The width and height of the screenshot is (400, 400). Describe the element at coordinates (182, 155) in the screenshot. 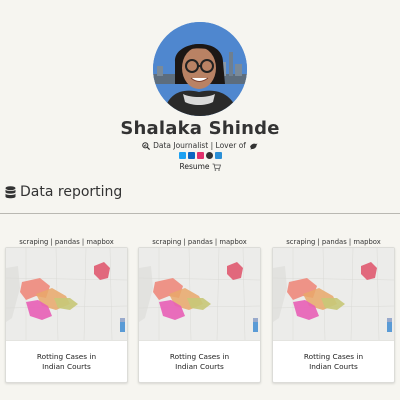

I see `twitter-icon` at that location.